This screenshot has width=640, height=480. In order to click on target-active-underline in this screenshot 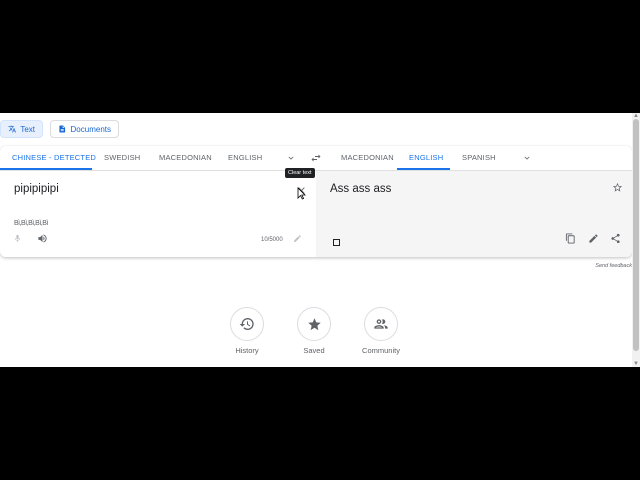, I will do `click(423, 169)`.